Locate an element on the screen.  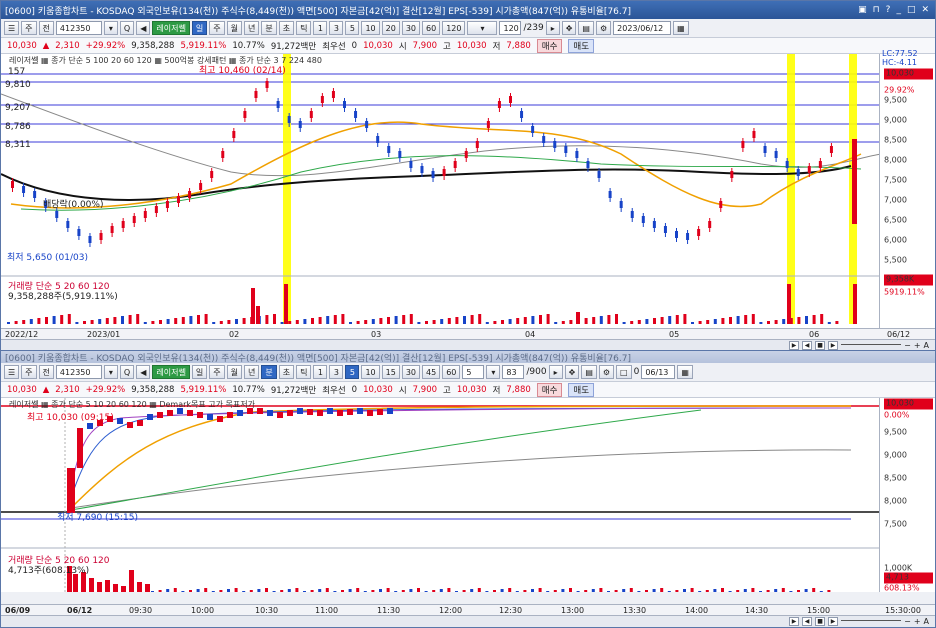
buy-button-2: 매수 is located at coordinates (549, 389).